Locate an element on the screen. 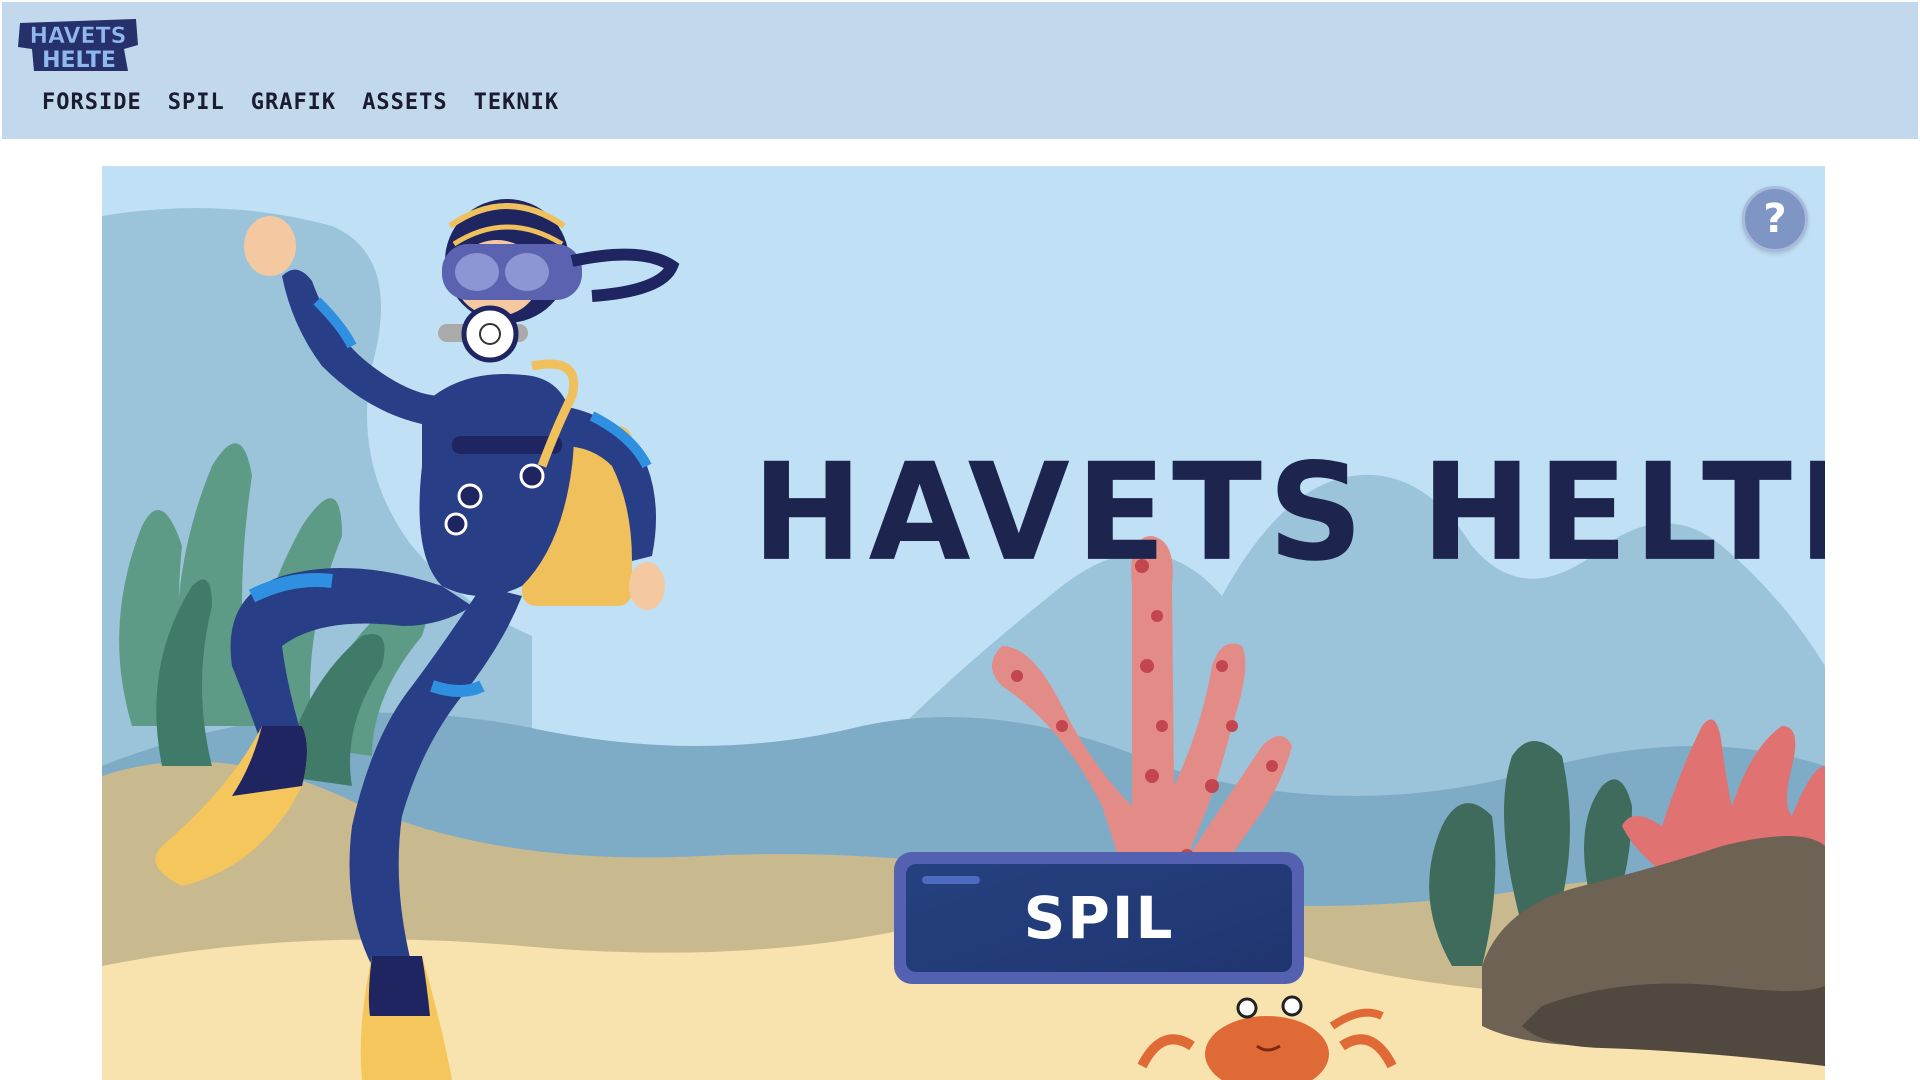  logo-text-line2: HELTE is located at coordinates (79, 60).